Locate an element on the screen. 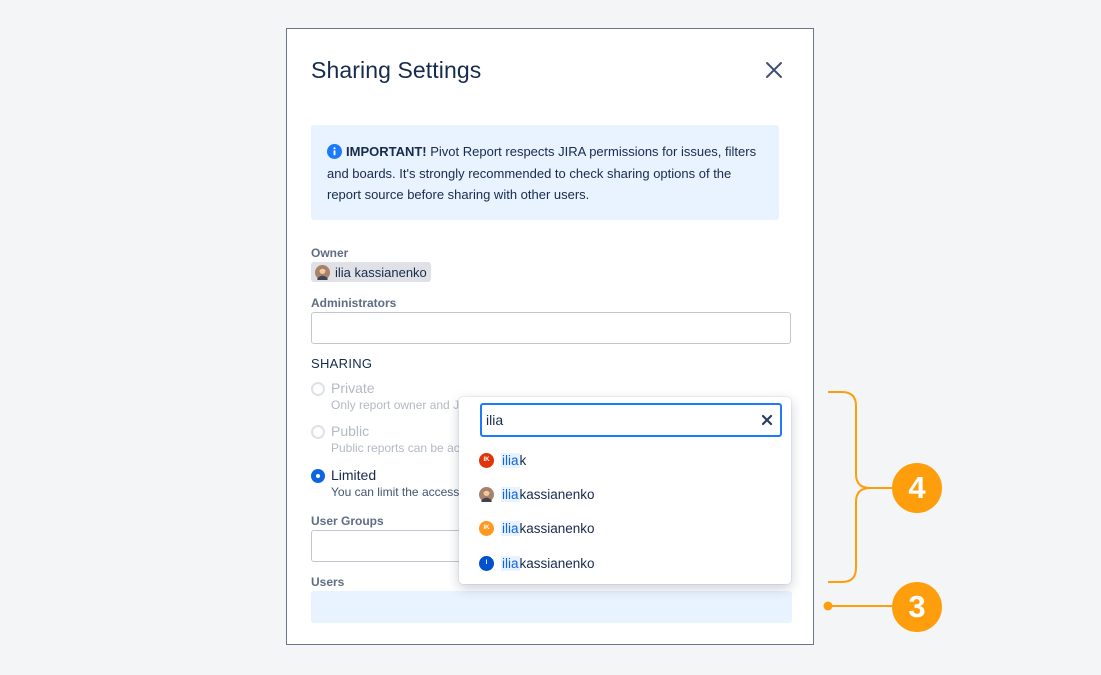  owner-chip: ilia kassianenko is located at coordinates (371, 272).